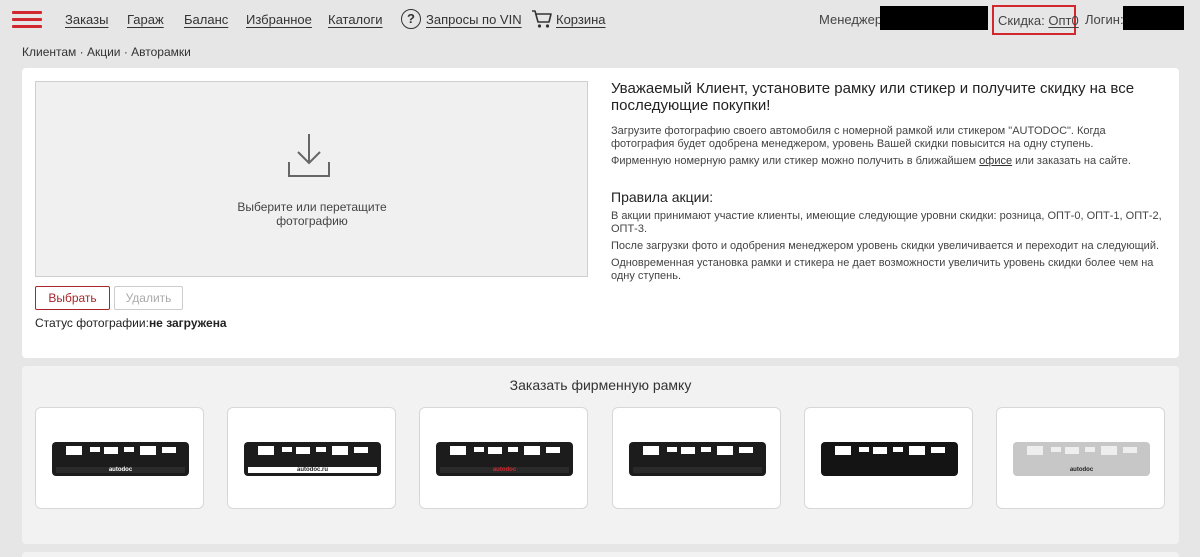  I want to click on discount-text: Скидка: Опт0, so click(1038, 20).